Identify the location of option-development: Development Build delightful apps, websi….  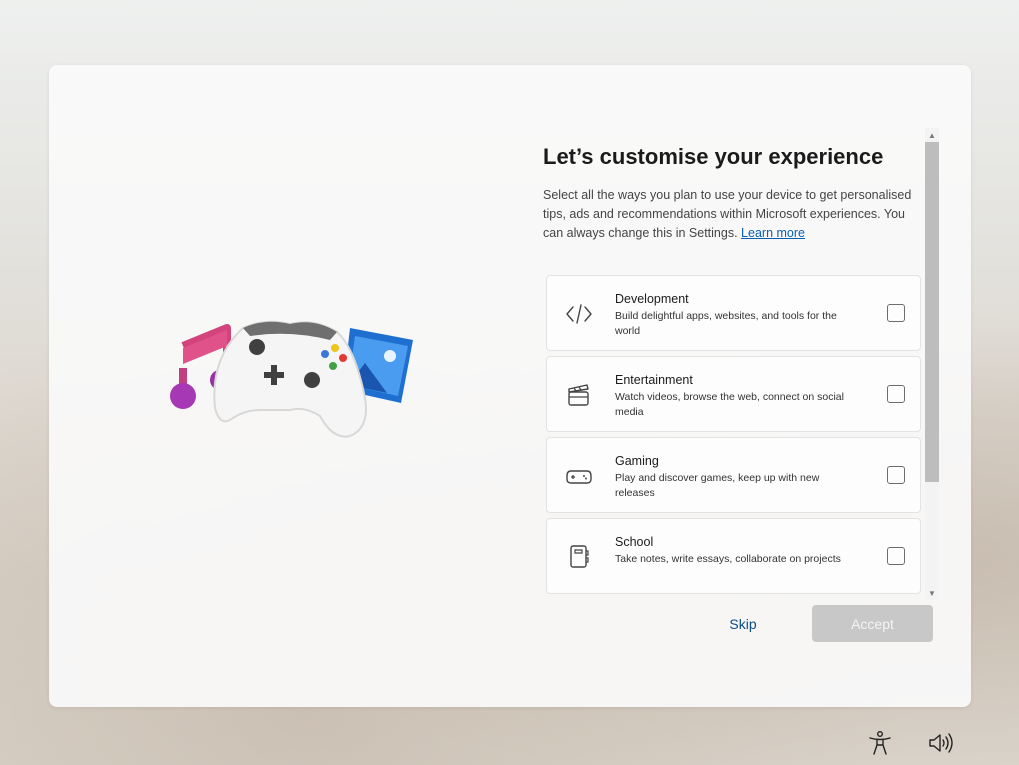
(733, 313).